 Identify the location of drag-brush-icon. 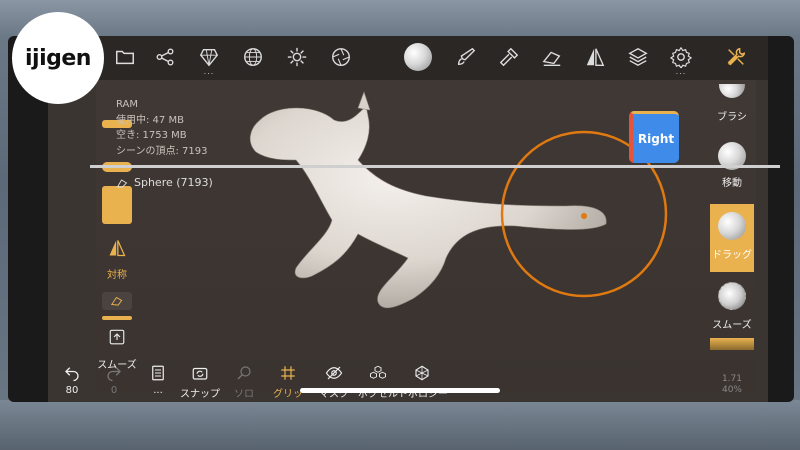
(732, 226).